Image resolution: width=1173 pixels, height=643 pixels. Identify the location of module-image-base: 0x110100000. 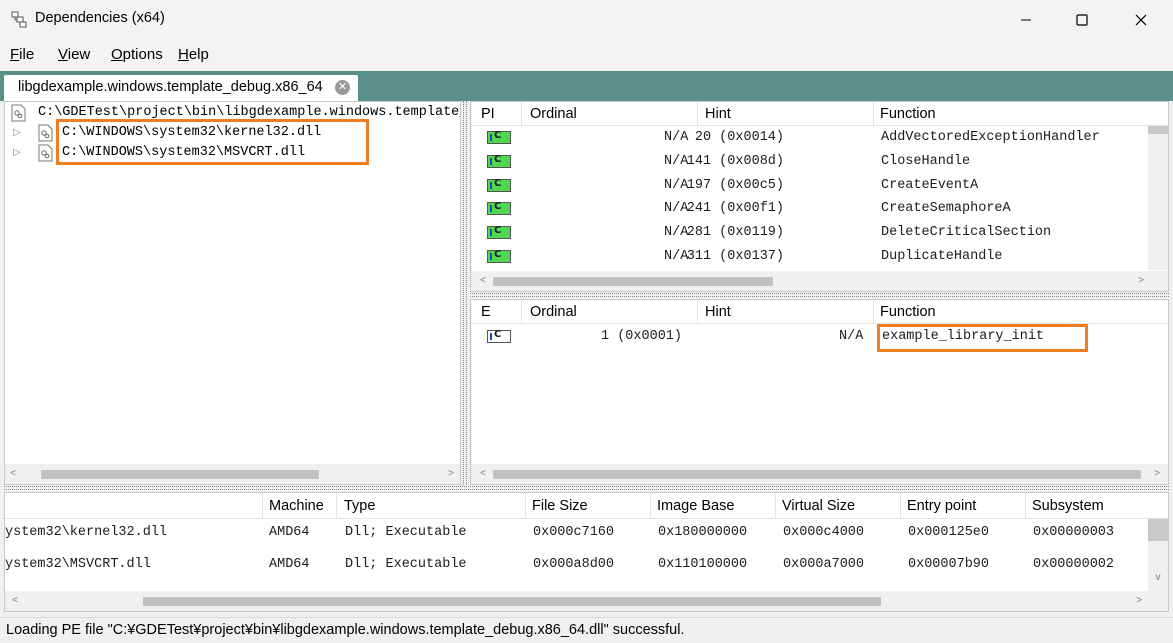
(703, 564).